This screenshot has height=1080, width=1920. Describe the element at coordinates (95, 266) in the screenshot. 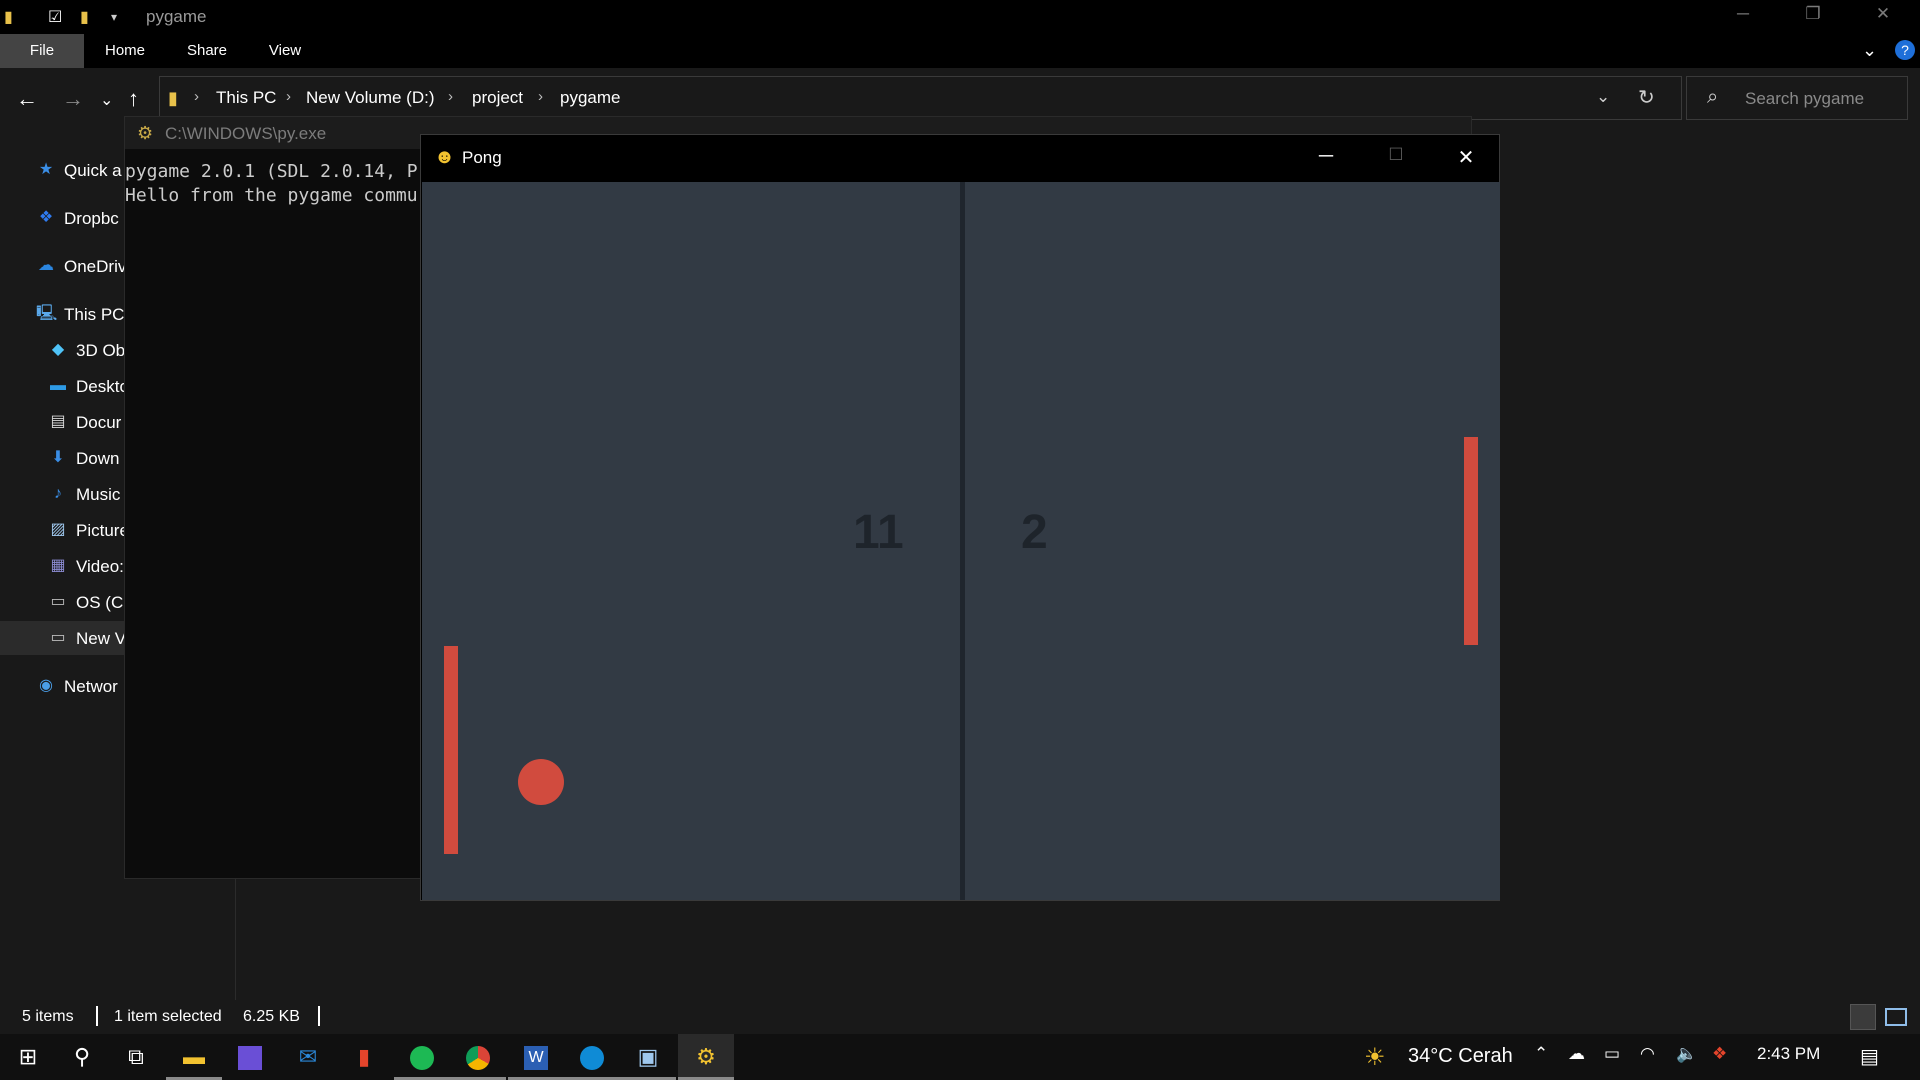

I see `nav-item-label: OneDriv` at that location.